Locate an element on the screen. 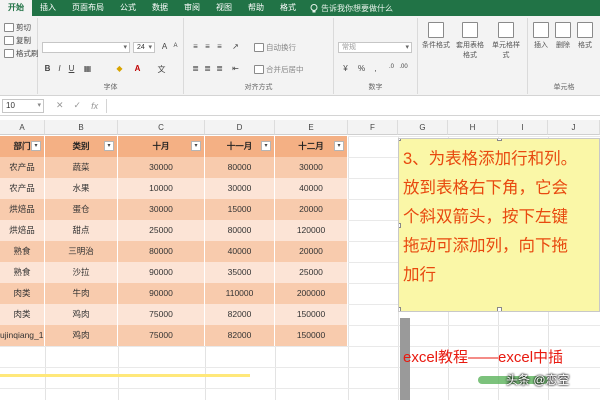  confirm-icon: ✓ is located at coordinates (78, 105).